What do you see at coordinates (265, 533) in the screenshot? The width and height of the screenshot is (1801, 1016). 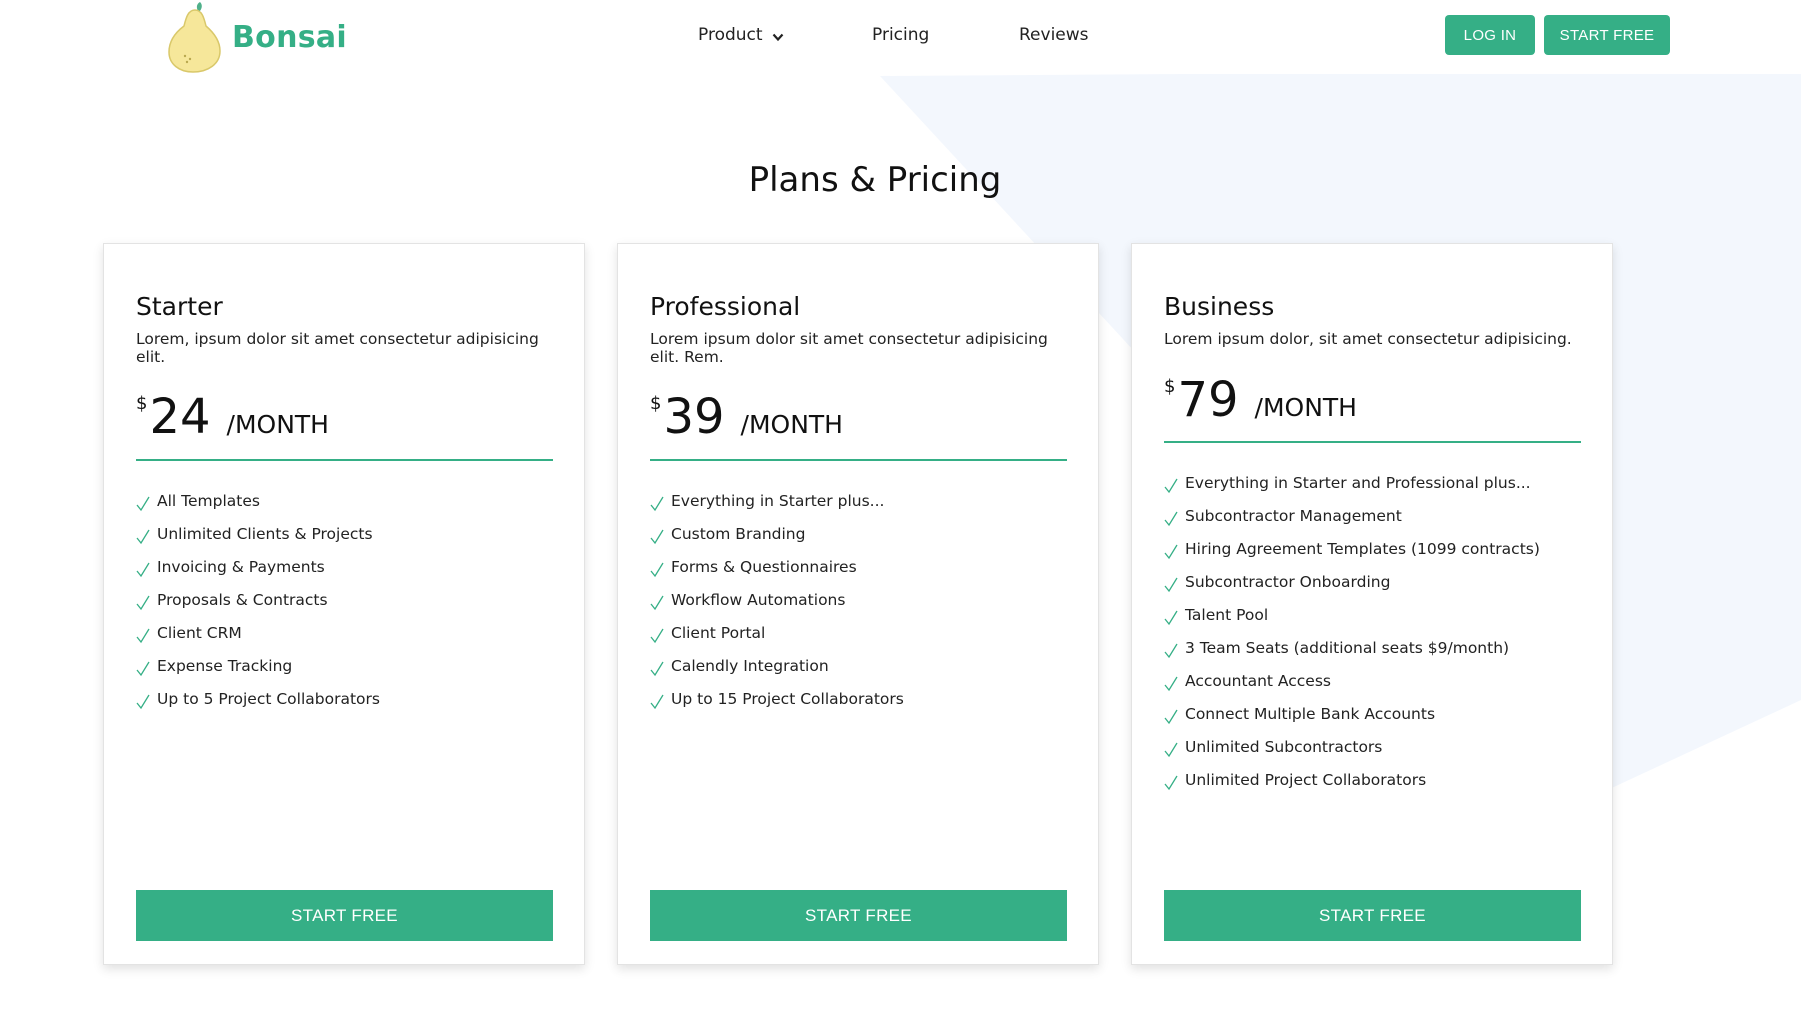 I see `feature-label: Unlimited Clients & Projects` at bounding box center [265, 533].